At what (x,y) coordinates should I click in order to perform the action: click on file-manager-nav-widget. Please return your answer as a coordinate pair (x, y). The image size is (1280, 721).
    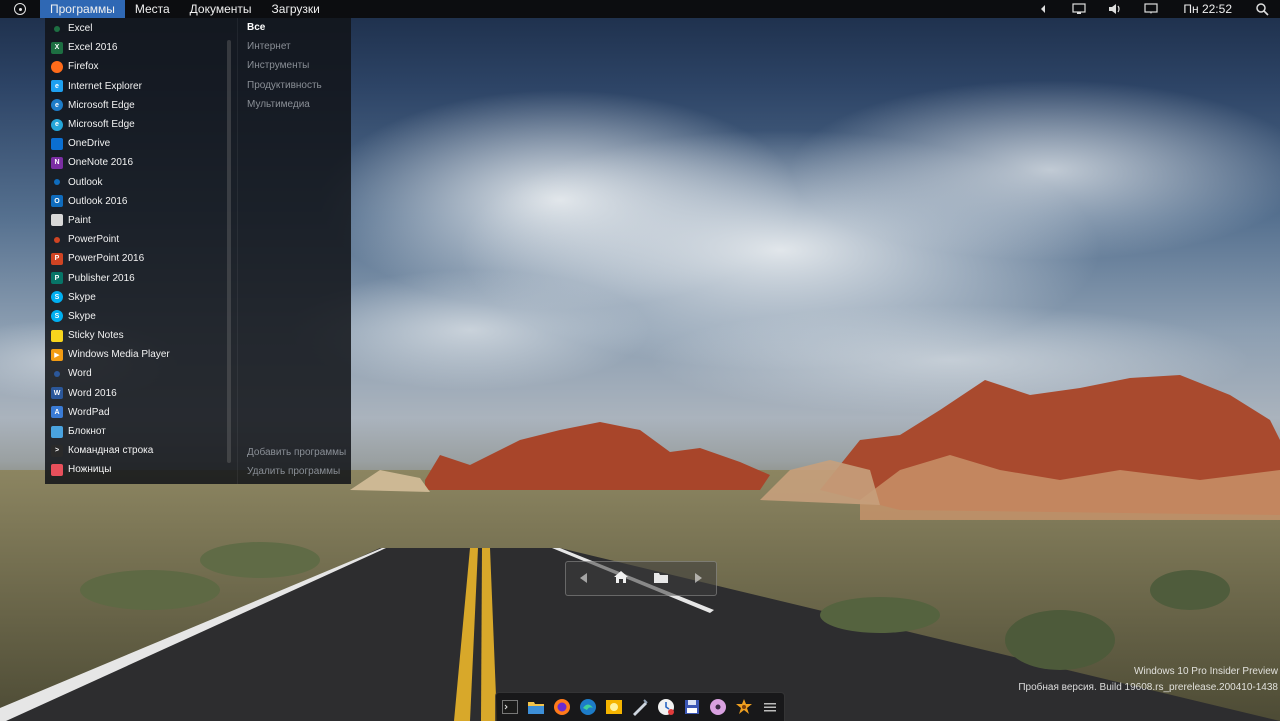
    Looking at the image, I should click on (641, 578).